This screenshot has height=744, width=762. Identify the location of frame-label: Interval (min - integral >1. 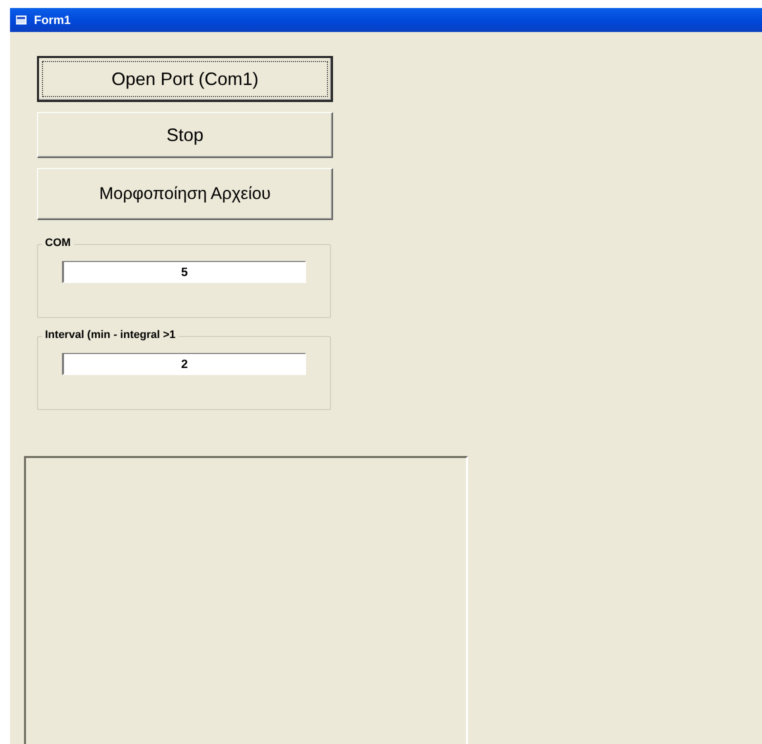
(110, 335).